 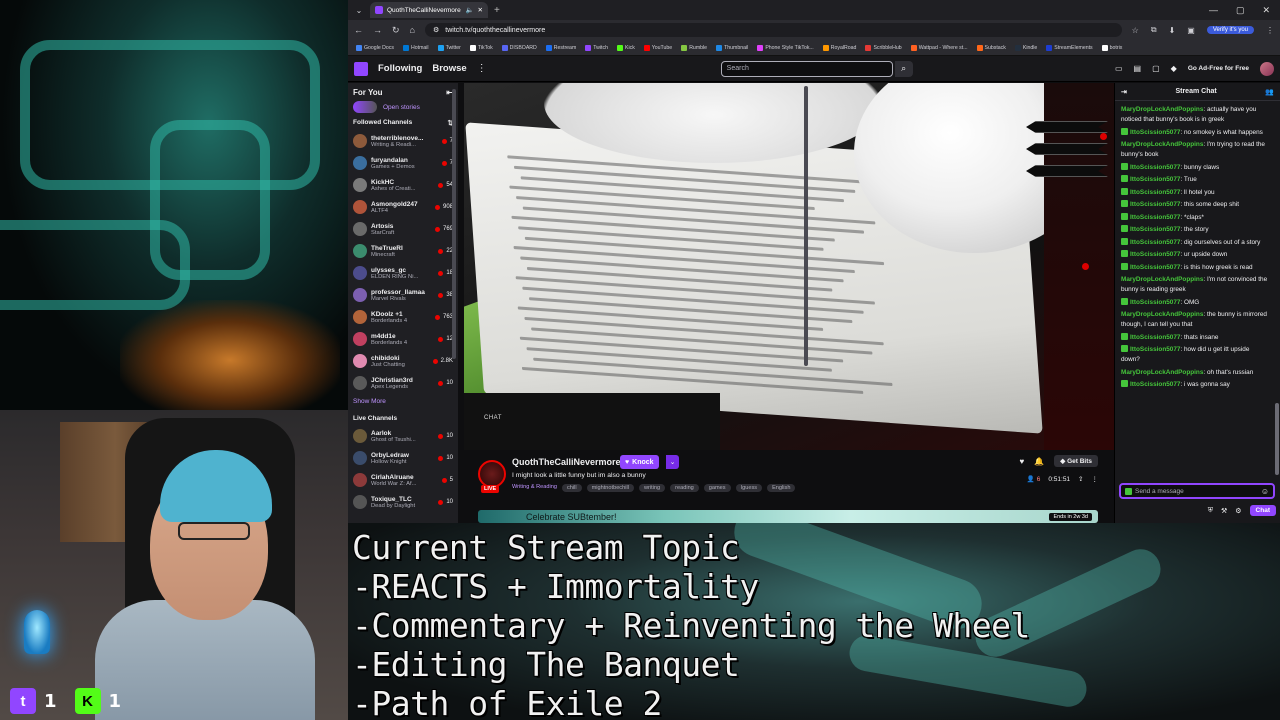 I want to click on more-menu-icon: ⋮, so click(x=482, y=68).